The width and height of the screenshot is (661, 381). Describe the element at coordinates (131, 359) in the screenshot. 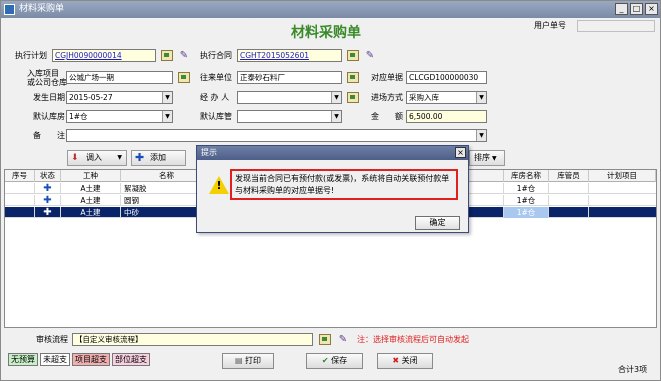

I see `legend-part-over: 部位超支` at that location.